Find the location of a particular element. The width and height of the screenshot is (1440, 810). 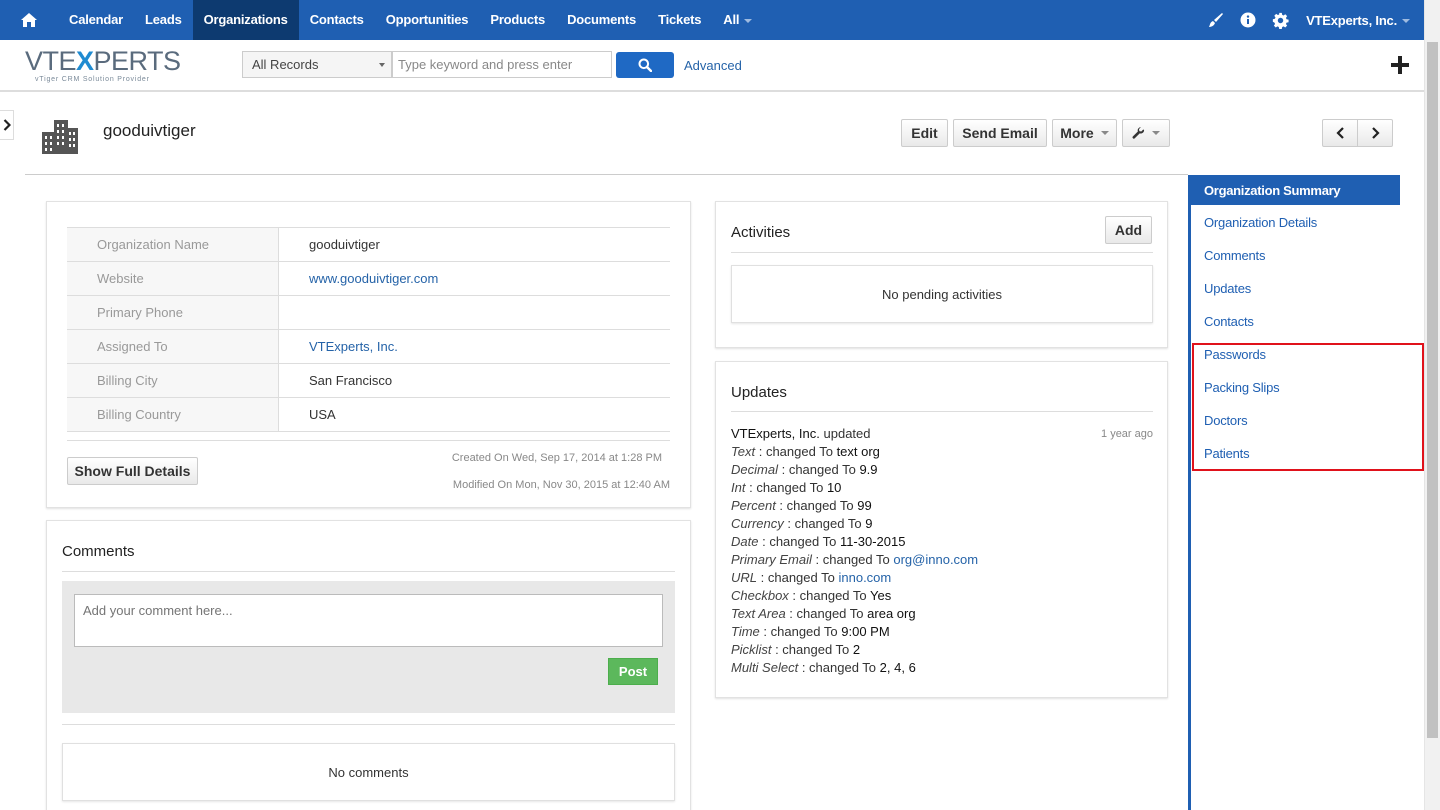

nav-calendar: Calendar is located at coordinates (96, 20).